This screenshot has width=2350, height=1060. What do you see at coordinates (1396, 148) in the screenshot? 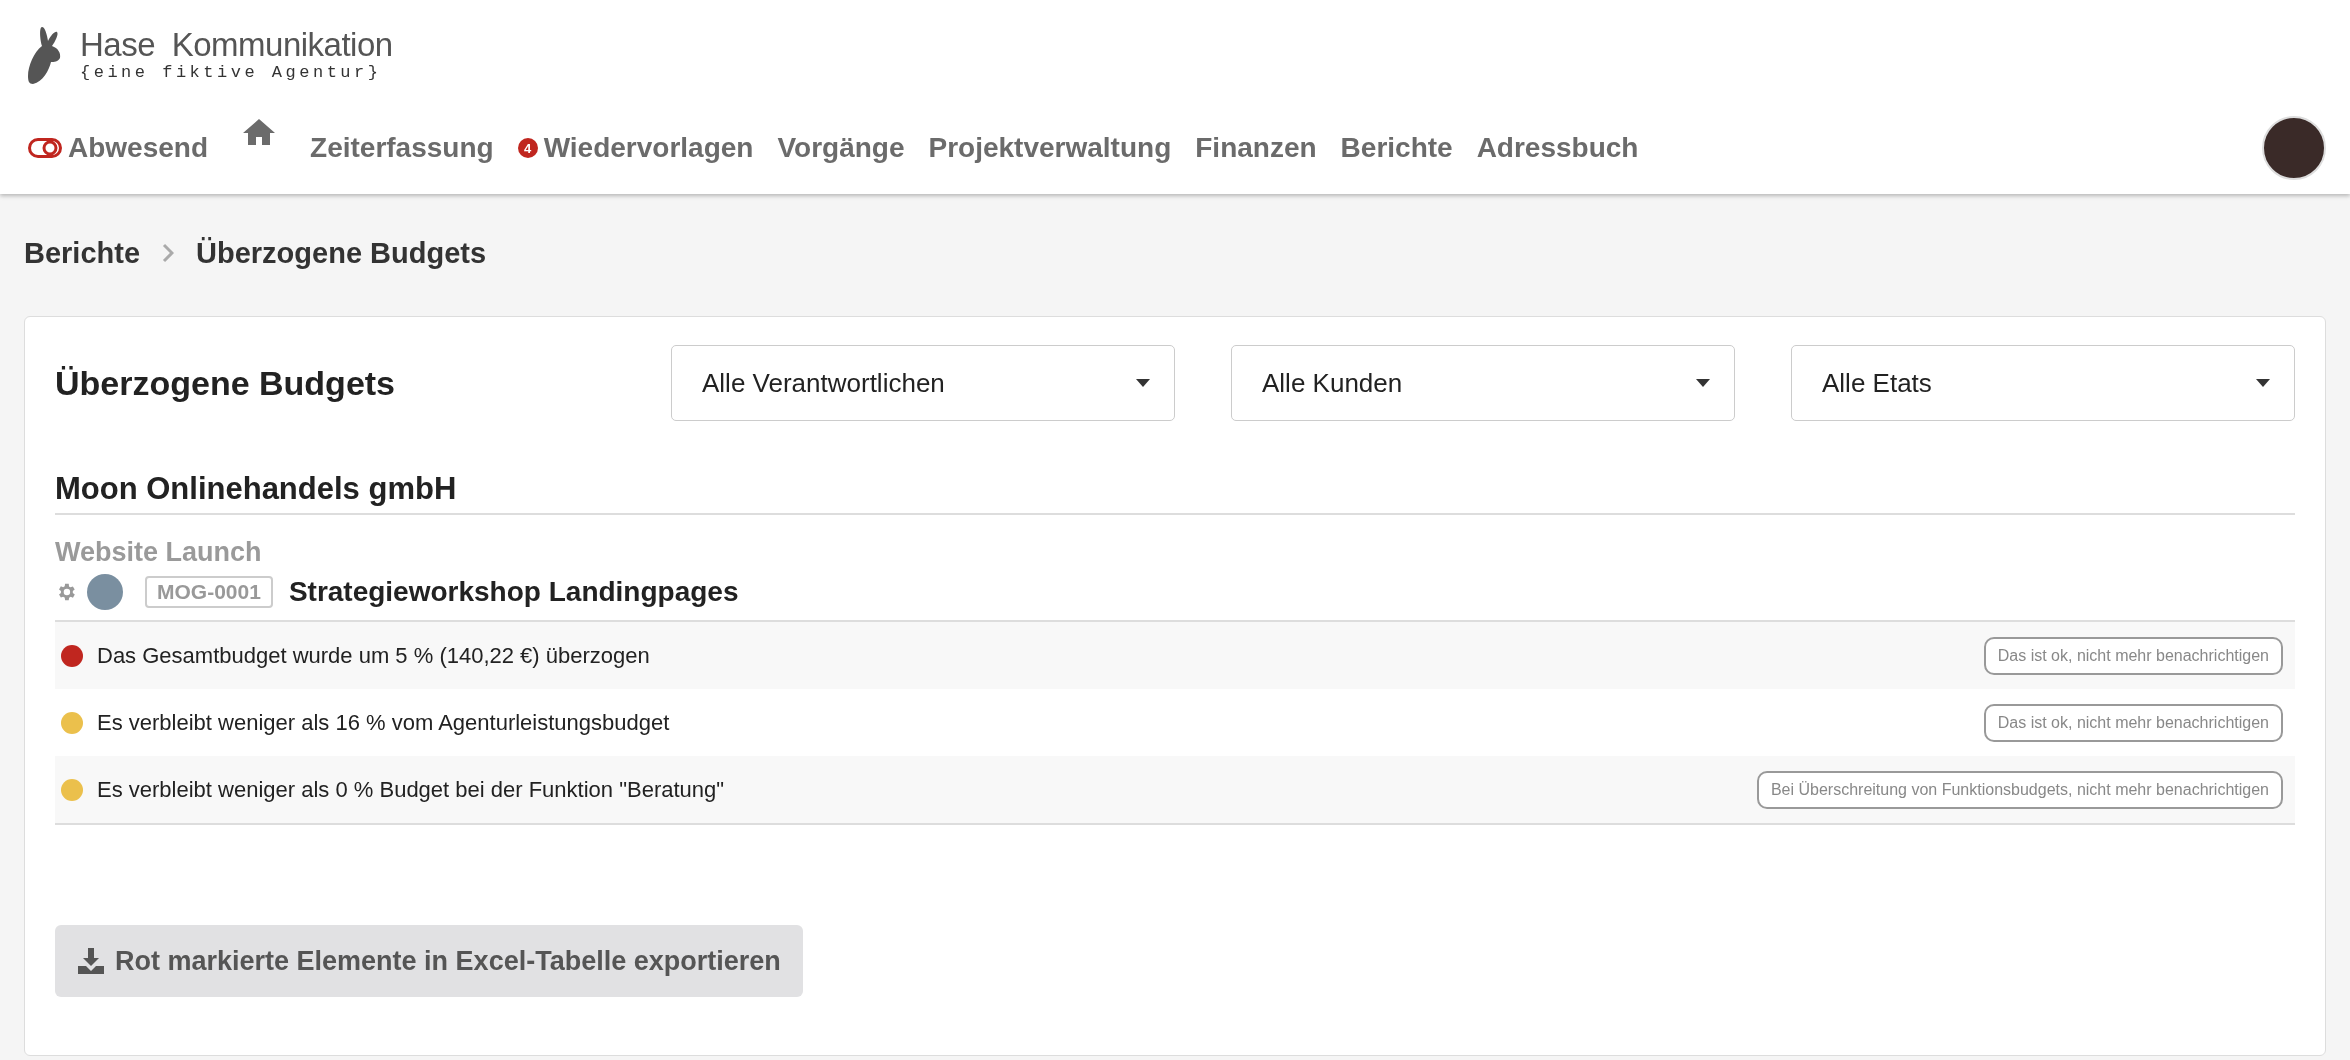
I see `nav-link: Berichte` at bounding box center [1396, 148].